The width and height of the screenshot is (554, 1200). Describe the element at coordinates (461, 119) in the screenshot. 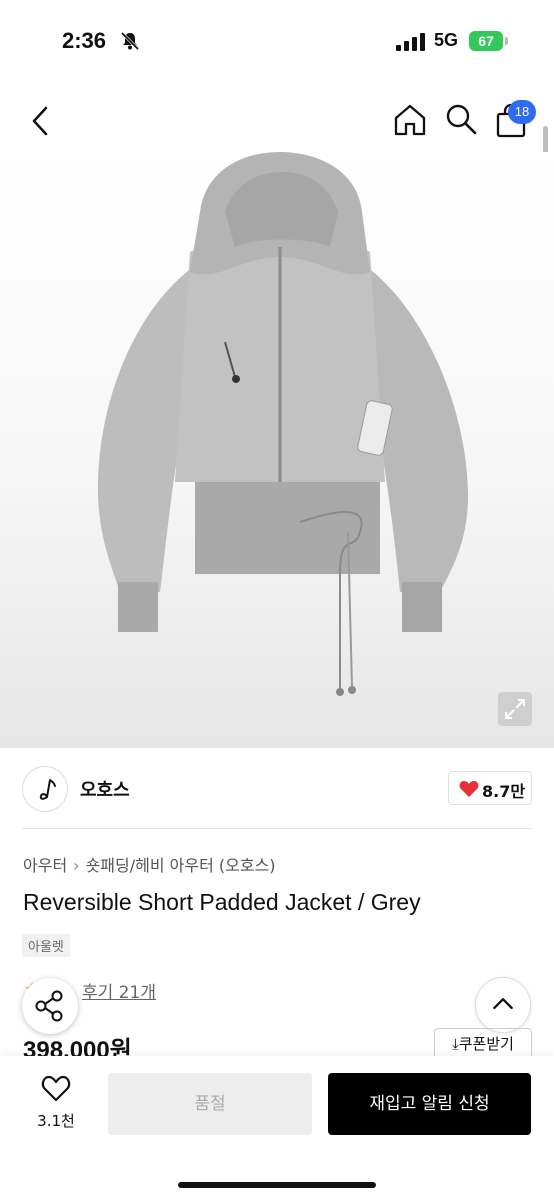

I see `search-icon` at that location.